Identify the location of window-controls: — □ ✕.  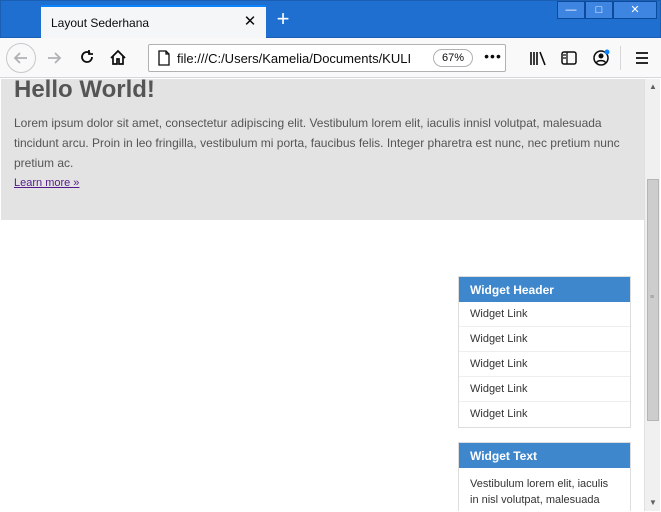
(607, 10).